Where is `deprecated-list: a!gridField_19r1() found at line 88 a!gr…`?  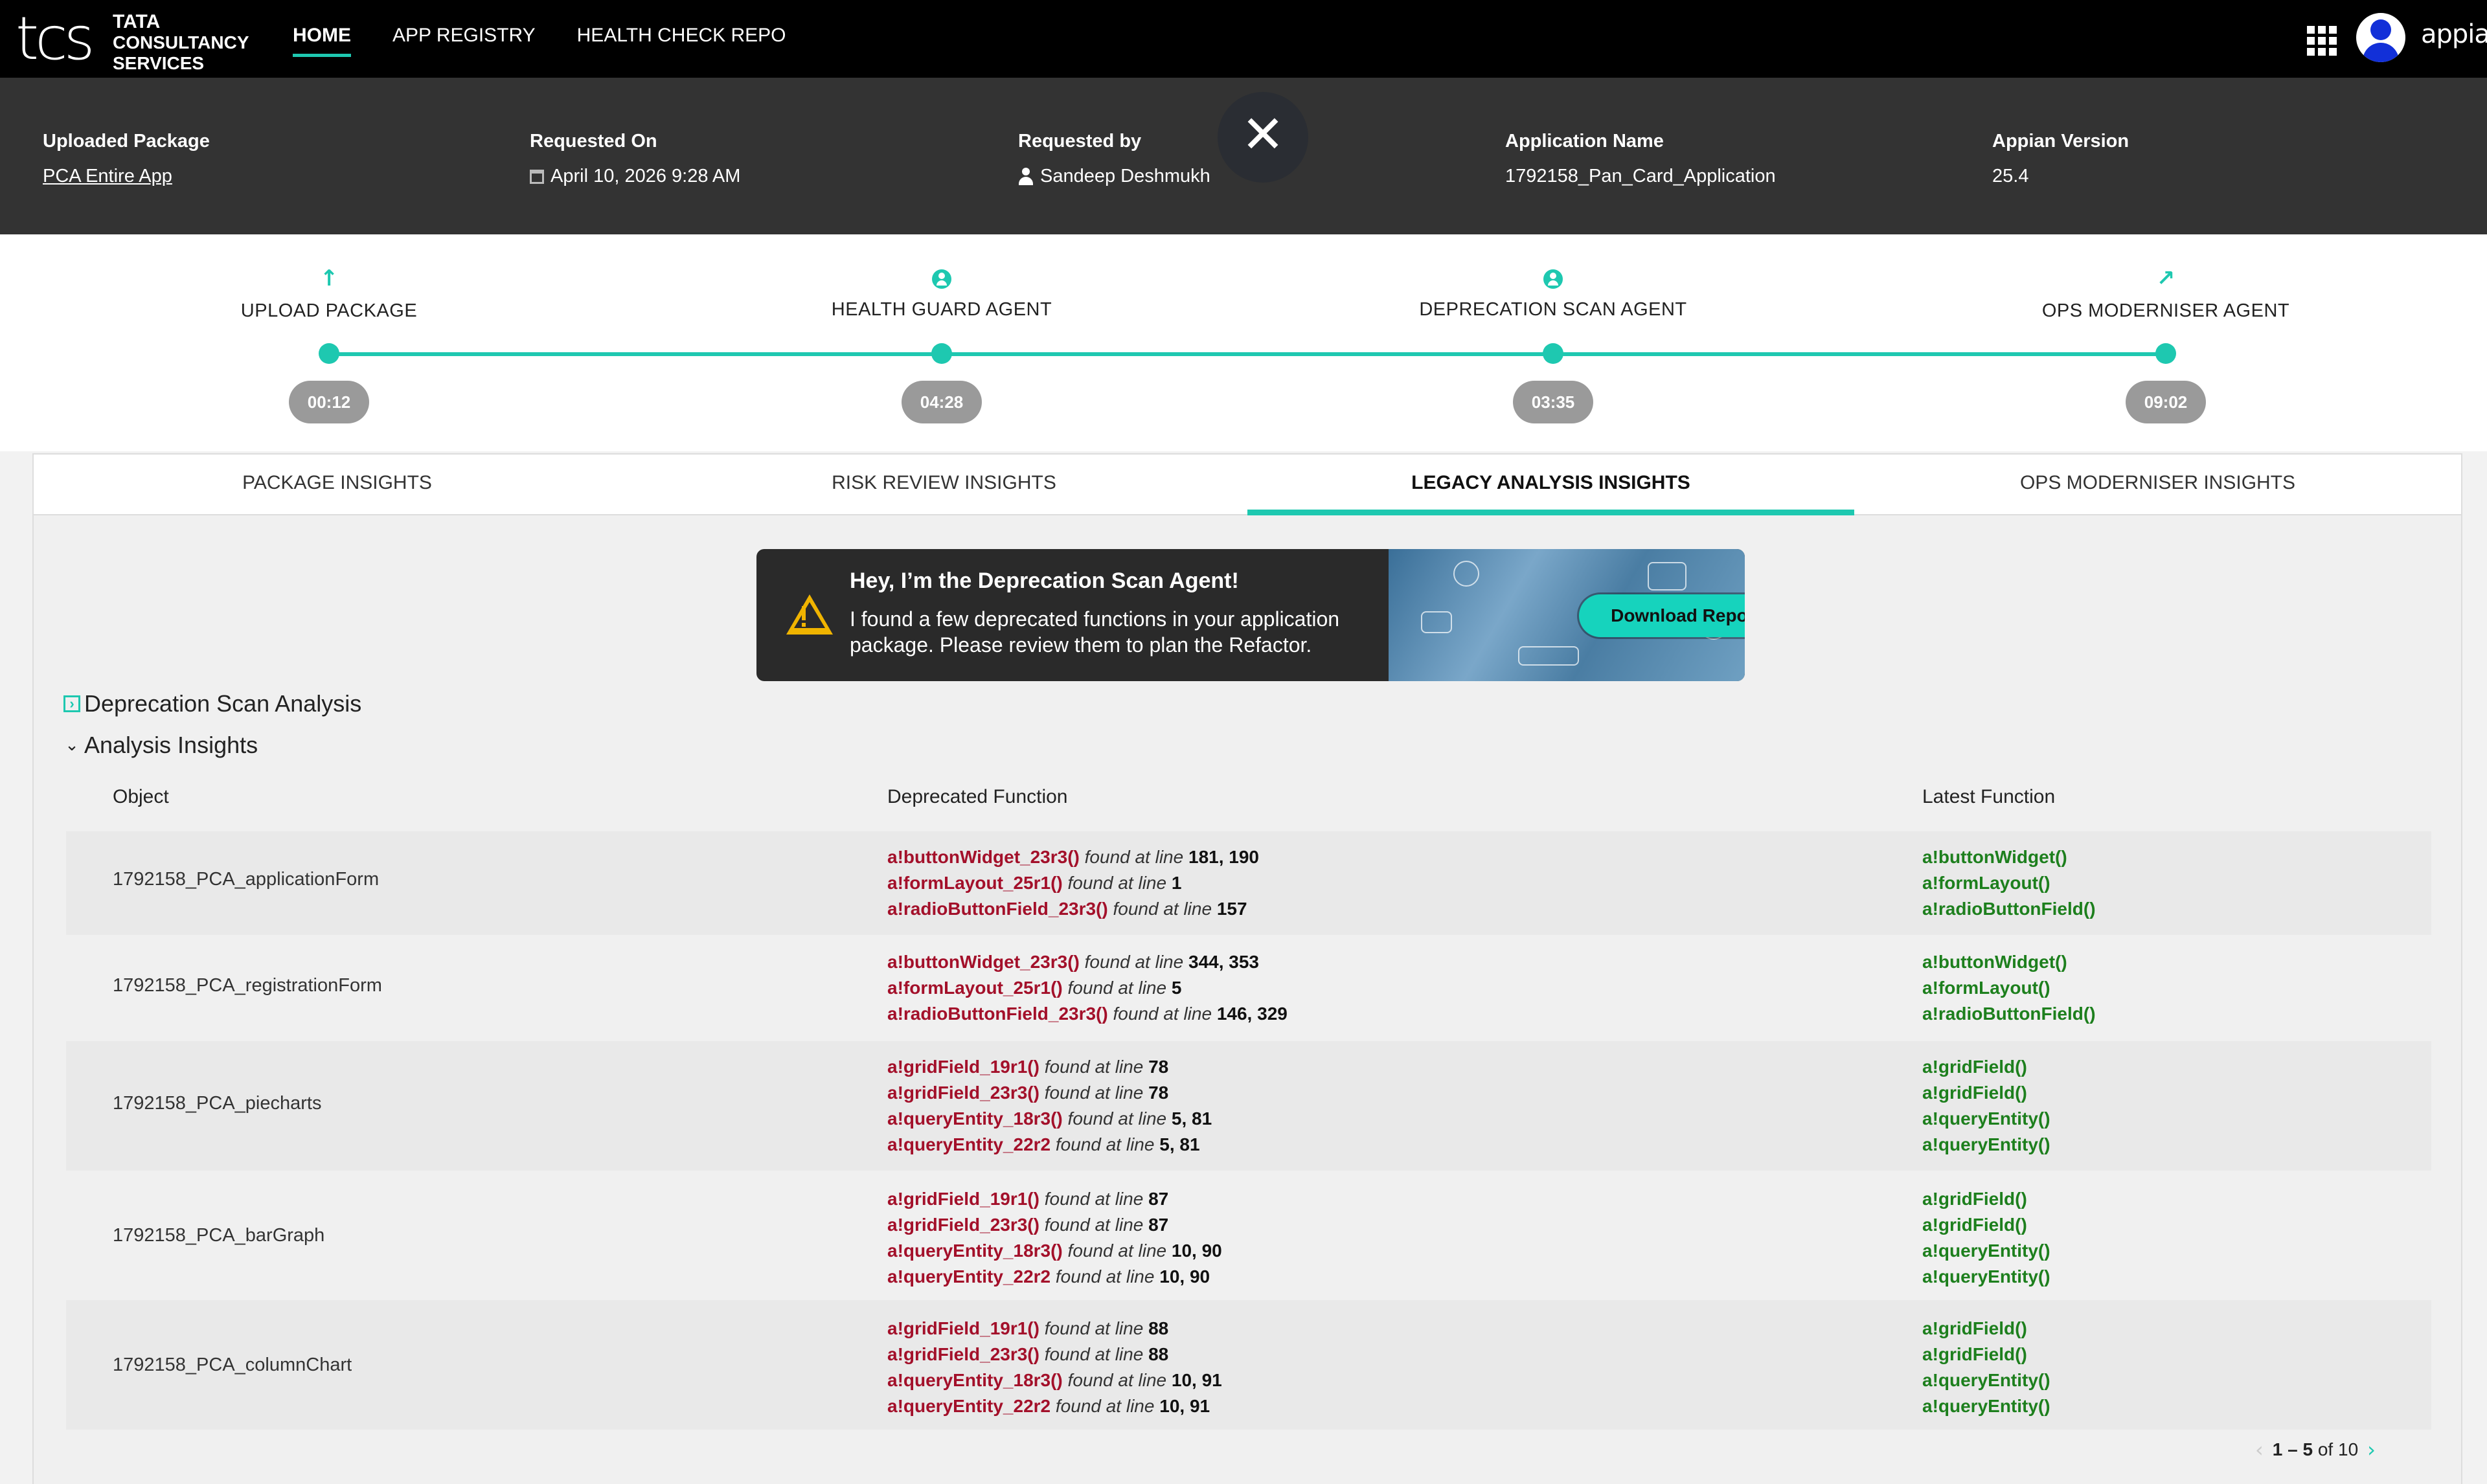
deprecated-list: a!gridField_19r1() found at line 88 a!gr… is located at coordinates (1054, 1367).